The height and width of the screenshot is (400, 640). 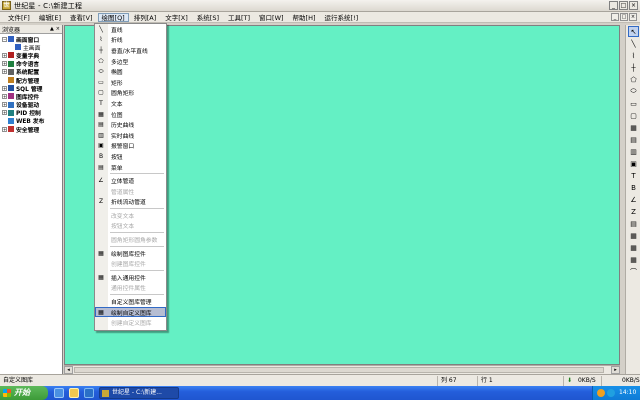 I want to click on rectangle-tool-button: ▭, so click(x=633, y=103).